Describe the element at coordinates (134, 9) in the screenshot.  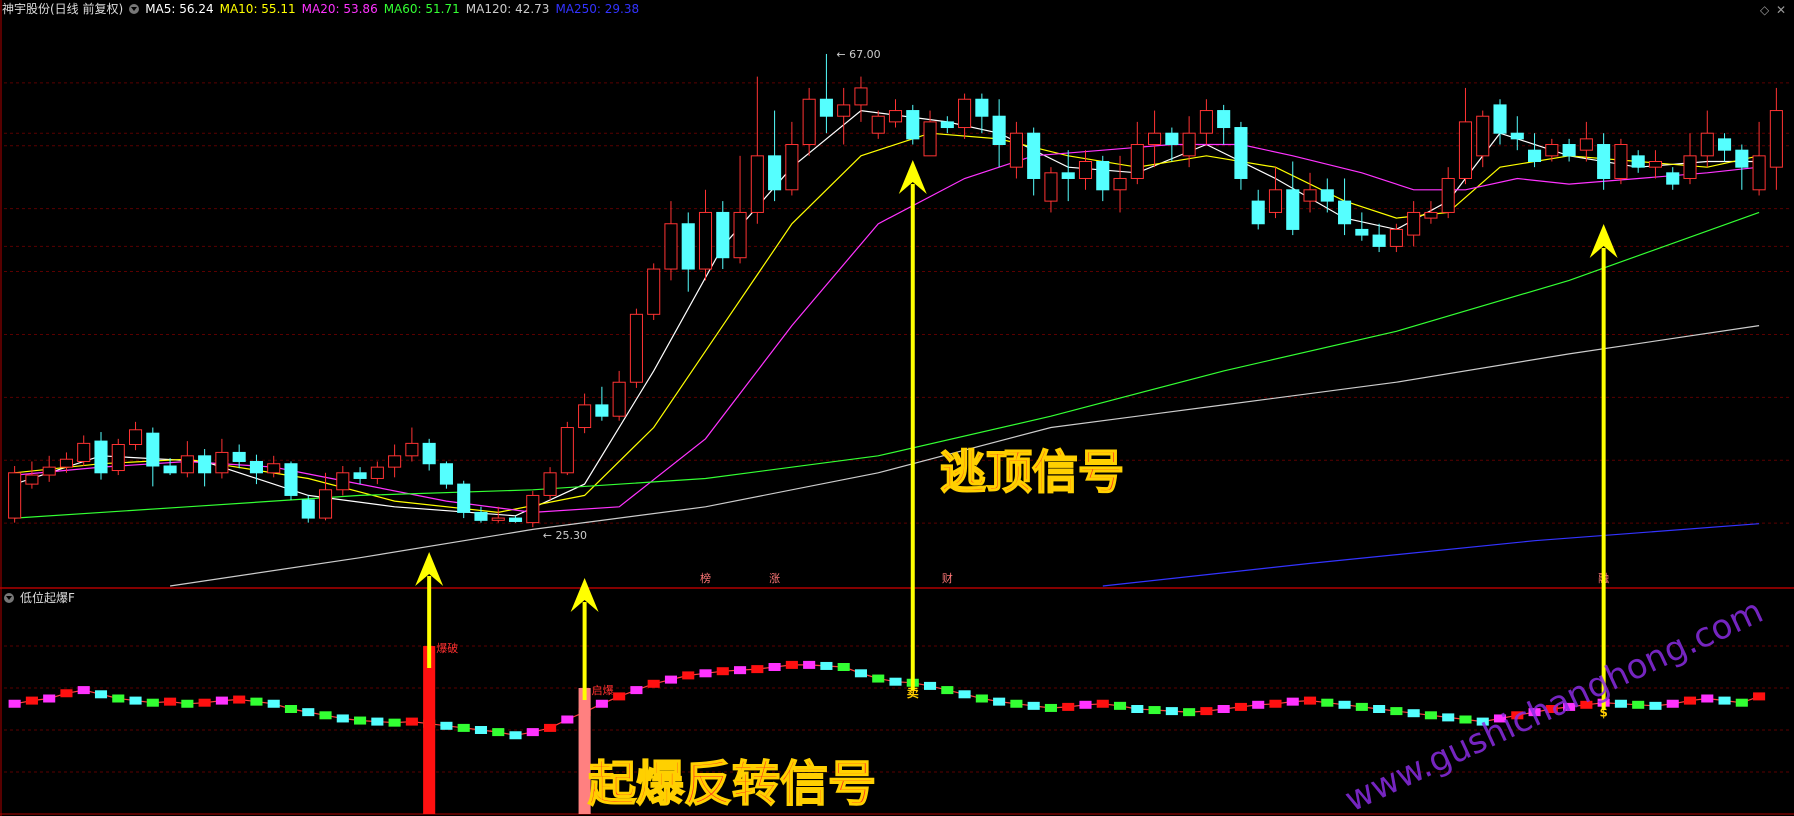
I see `dropdown-icon` at that location.